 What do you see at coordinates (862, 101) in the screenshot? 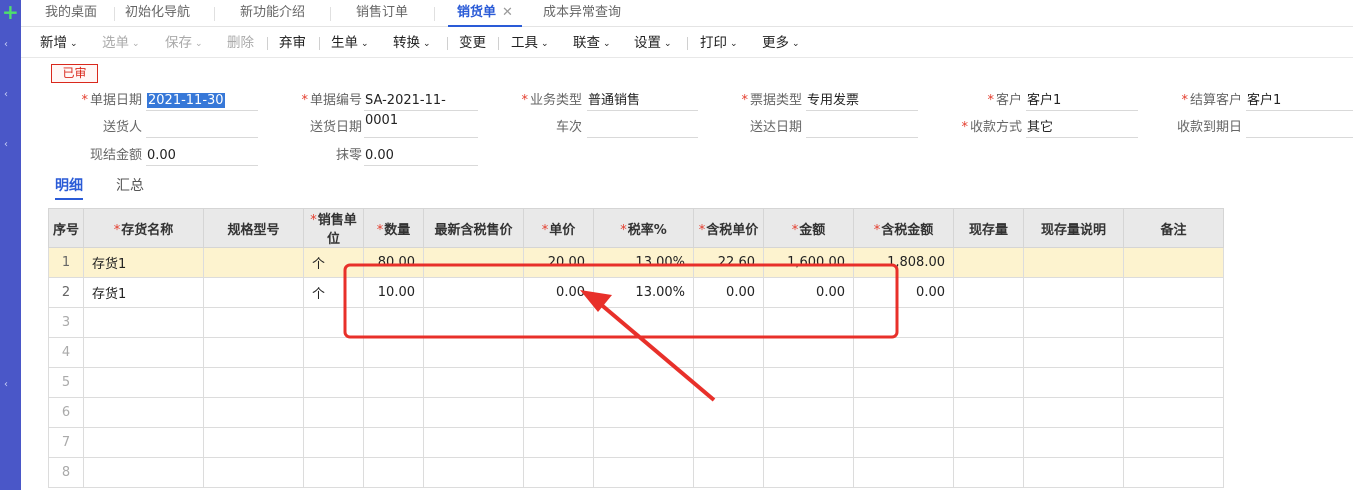
I see `invoice-type-select: 专用发票` at bounding box center [862, 101].